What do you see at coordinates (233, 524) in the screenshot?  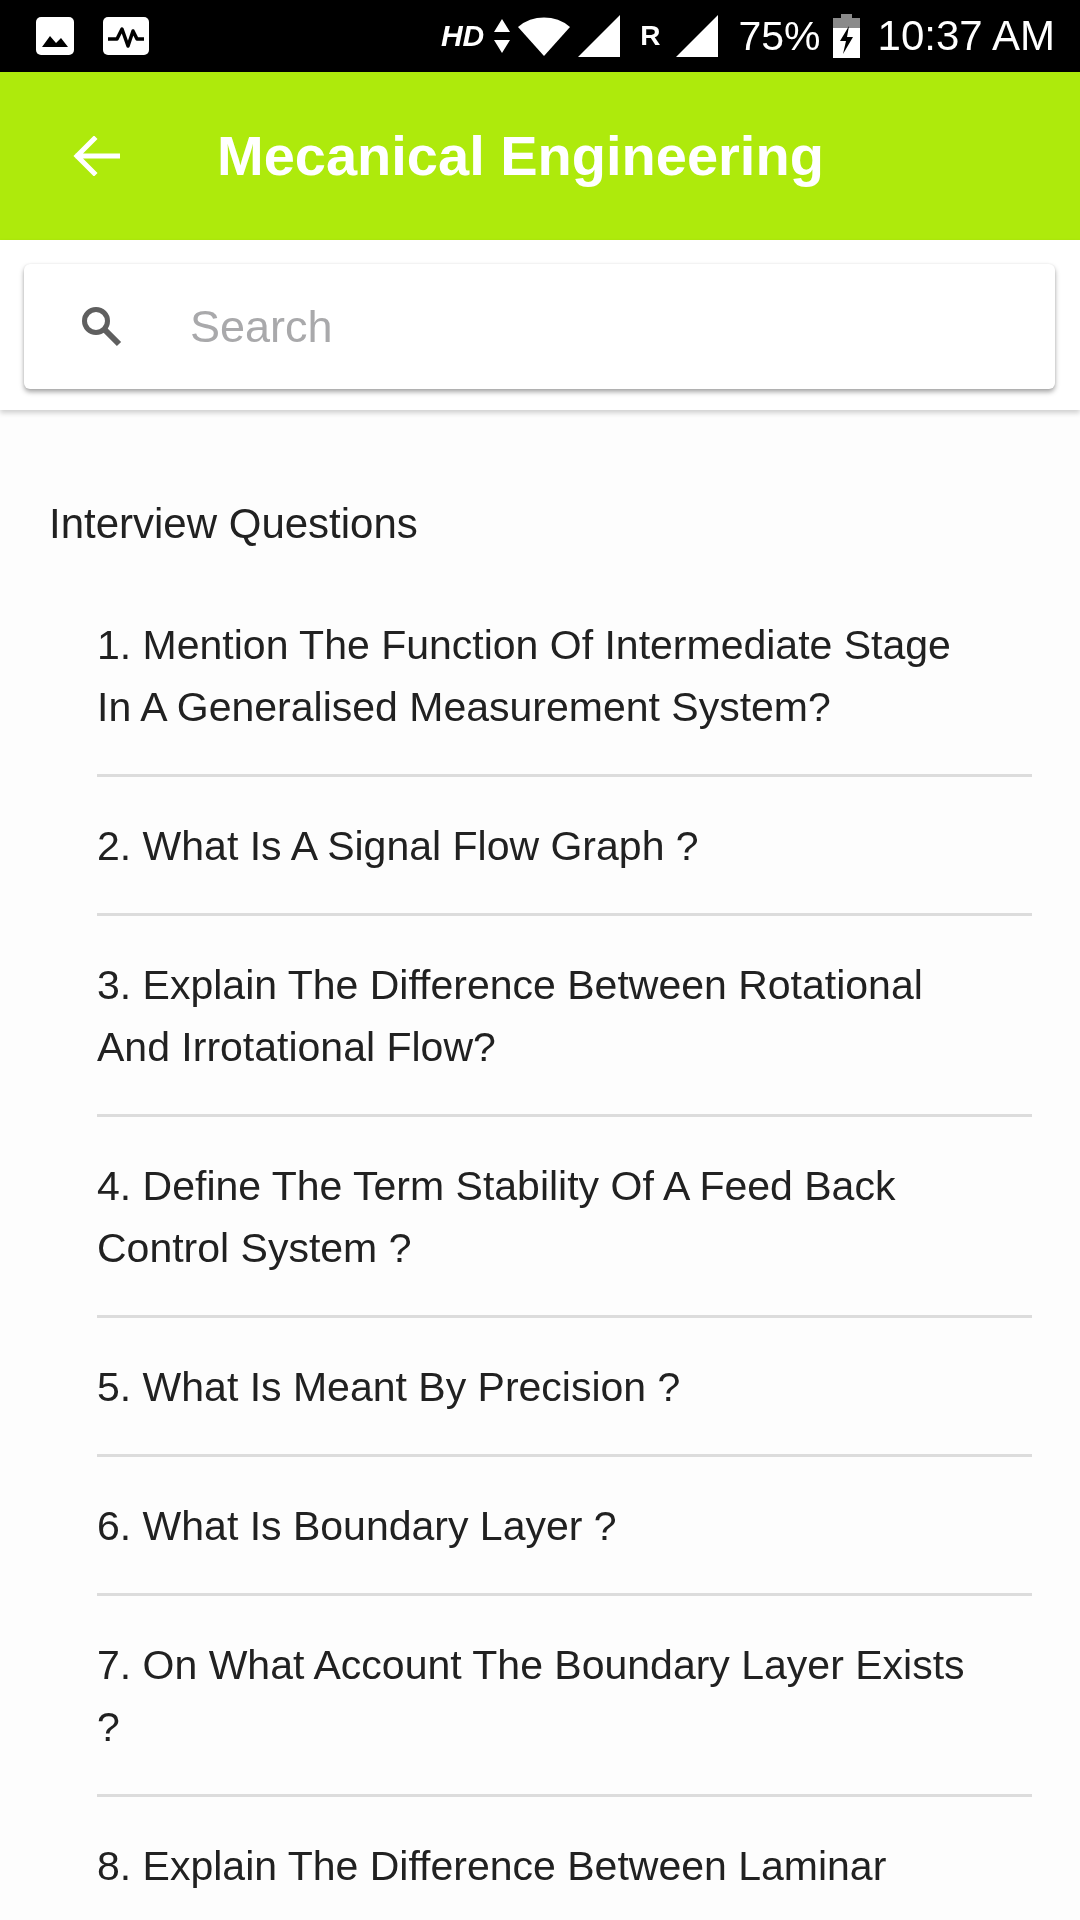 I see `section-heading: Interview Questions` at bounding box center [233, 524].